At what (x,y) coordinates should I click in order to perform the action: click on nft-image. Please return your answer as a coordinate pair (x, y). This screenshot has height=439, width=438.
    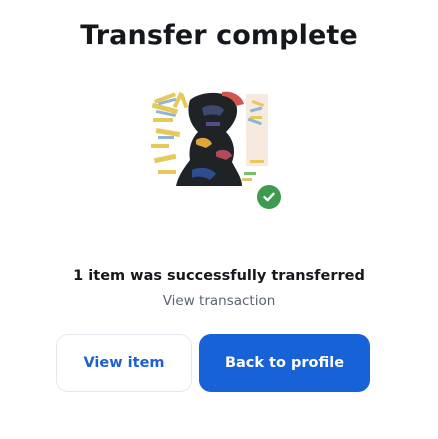
    Looking at the image, I should click on (211, 138).